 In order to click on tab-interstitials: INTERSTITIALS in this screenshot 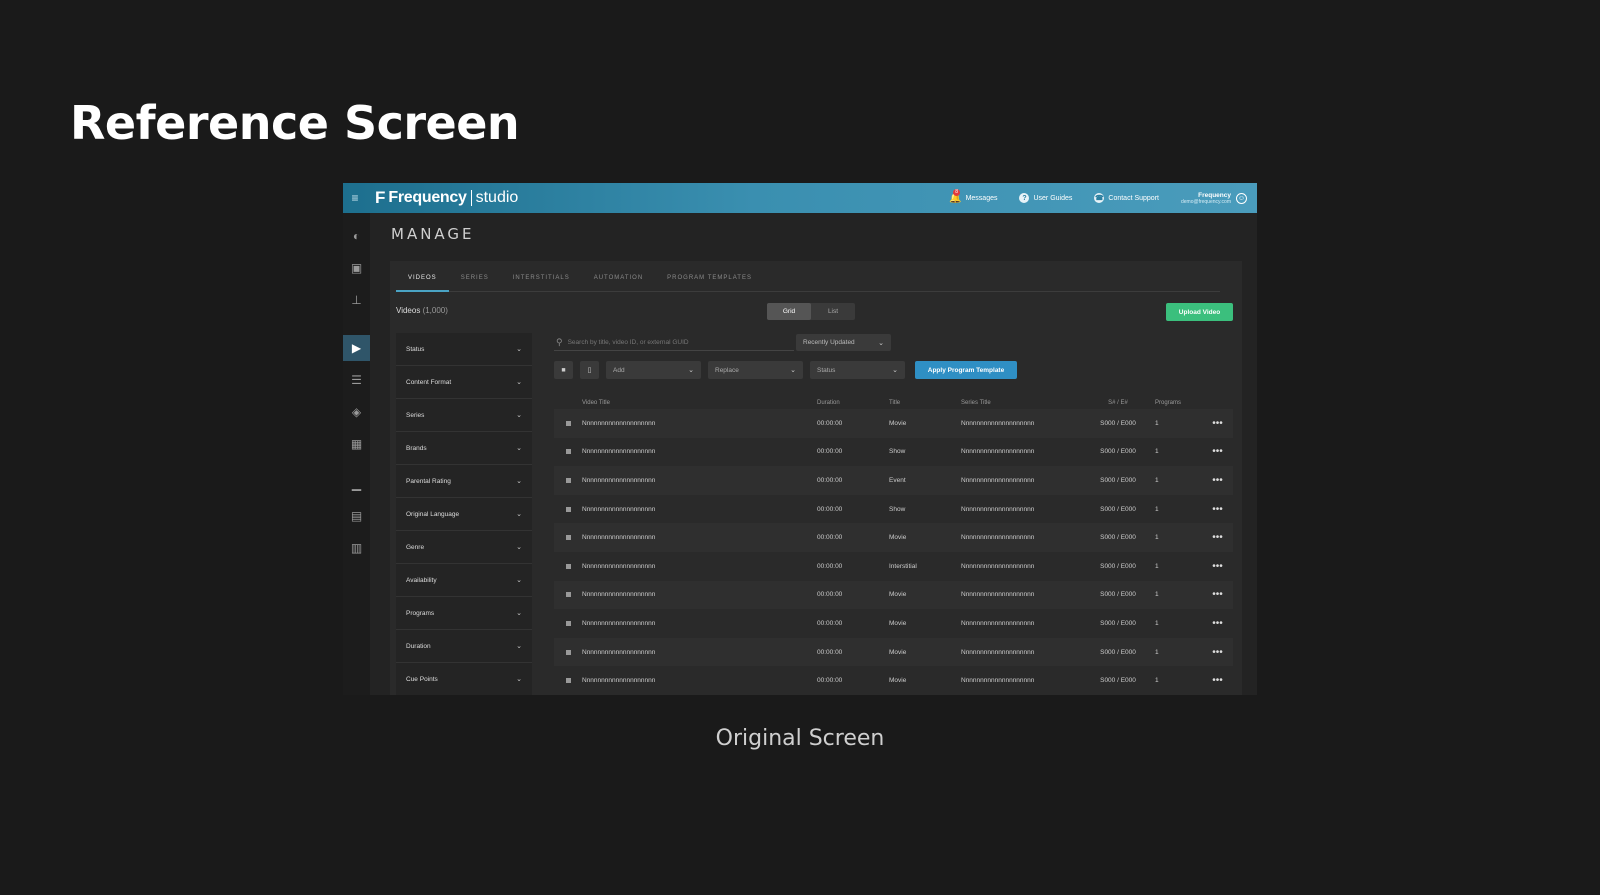, I will do `click(541, 279)`.